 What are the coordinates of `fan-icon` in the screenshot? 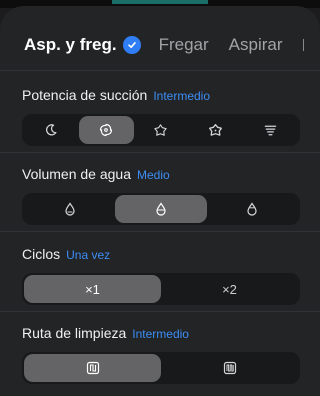 It's located at (161, 129).